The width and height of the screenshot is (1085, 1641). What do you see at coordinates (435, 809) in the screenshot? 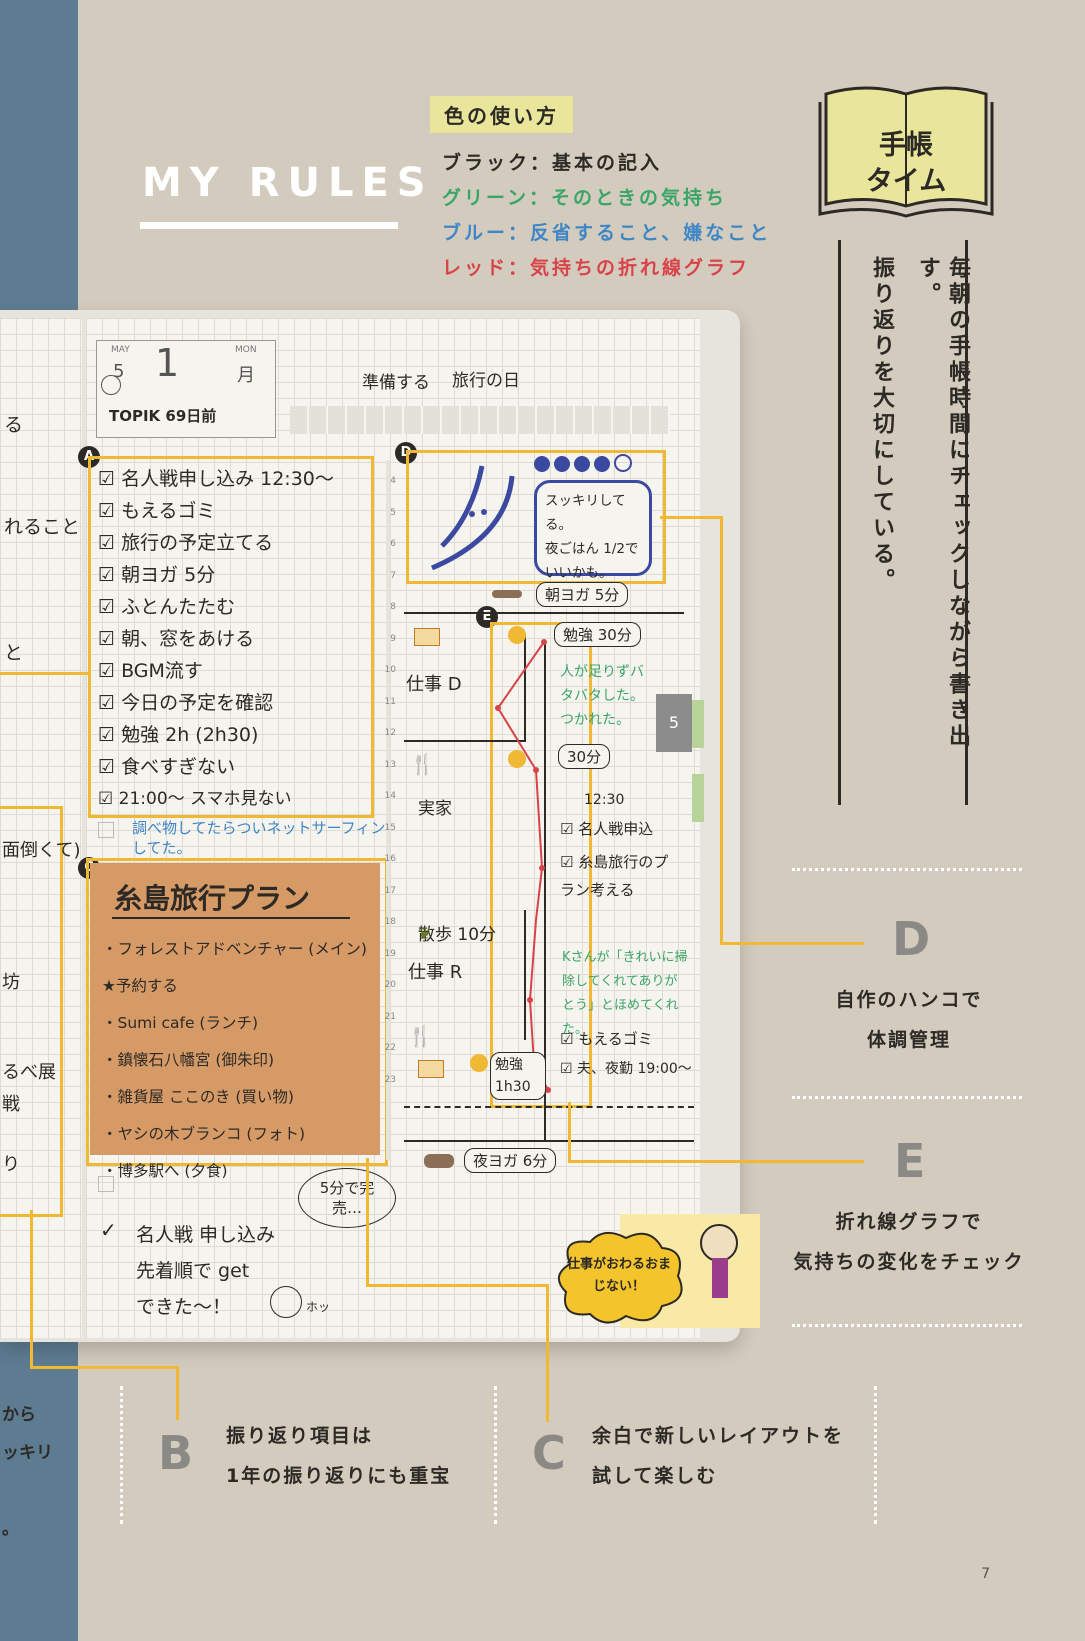
I see `timeline-entry: 実家` at bounding box center [435, 809].